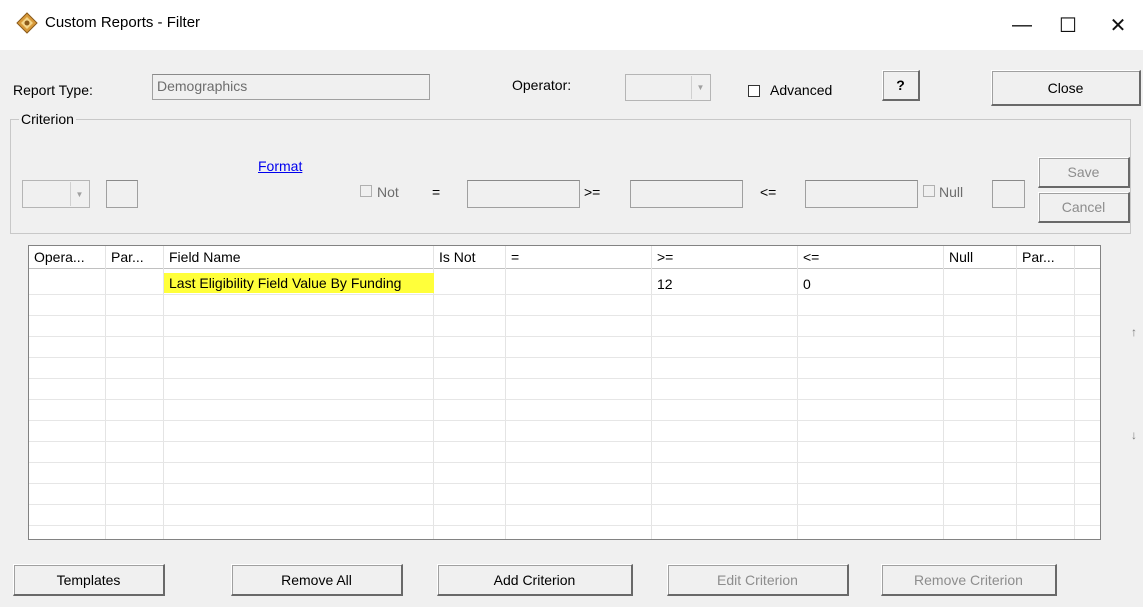 This screenshot has width=1143, height=607. I want to click on remove-criterion-button: Remove Criterion, so click(969, 580).